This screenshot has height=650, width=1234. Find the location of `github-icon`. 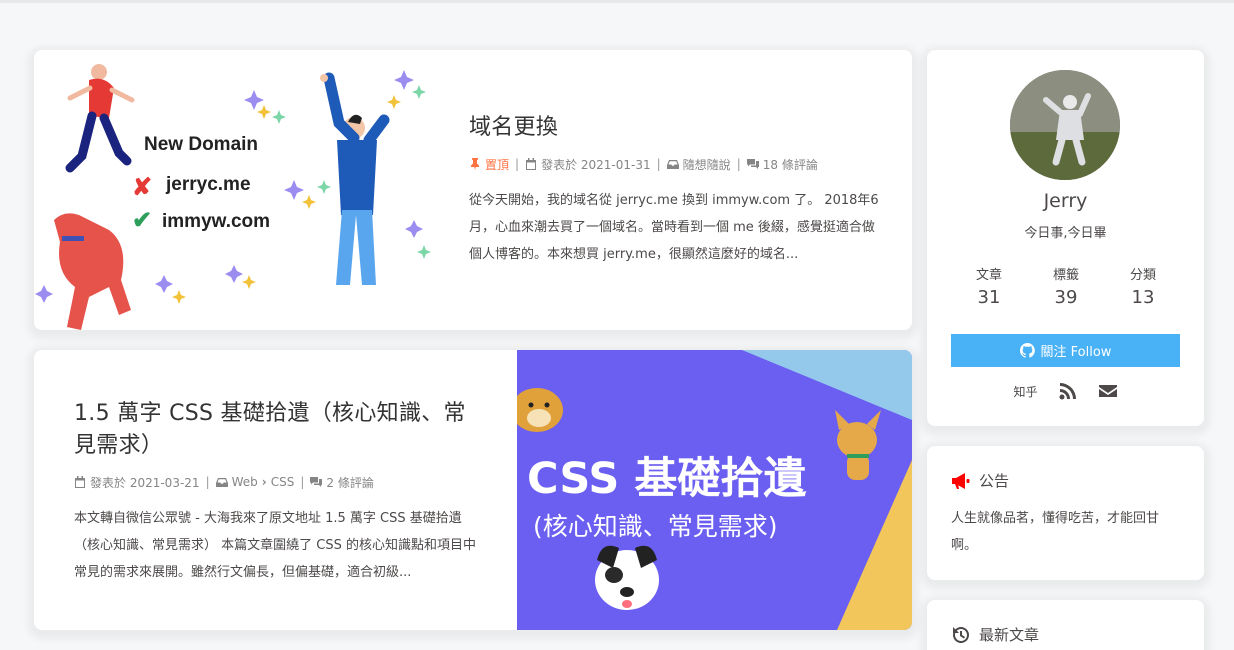

github-icon is located at coordinates (1027, 350).